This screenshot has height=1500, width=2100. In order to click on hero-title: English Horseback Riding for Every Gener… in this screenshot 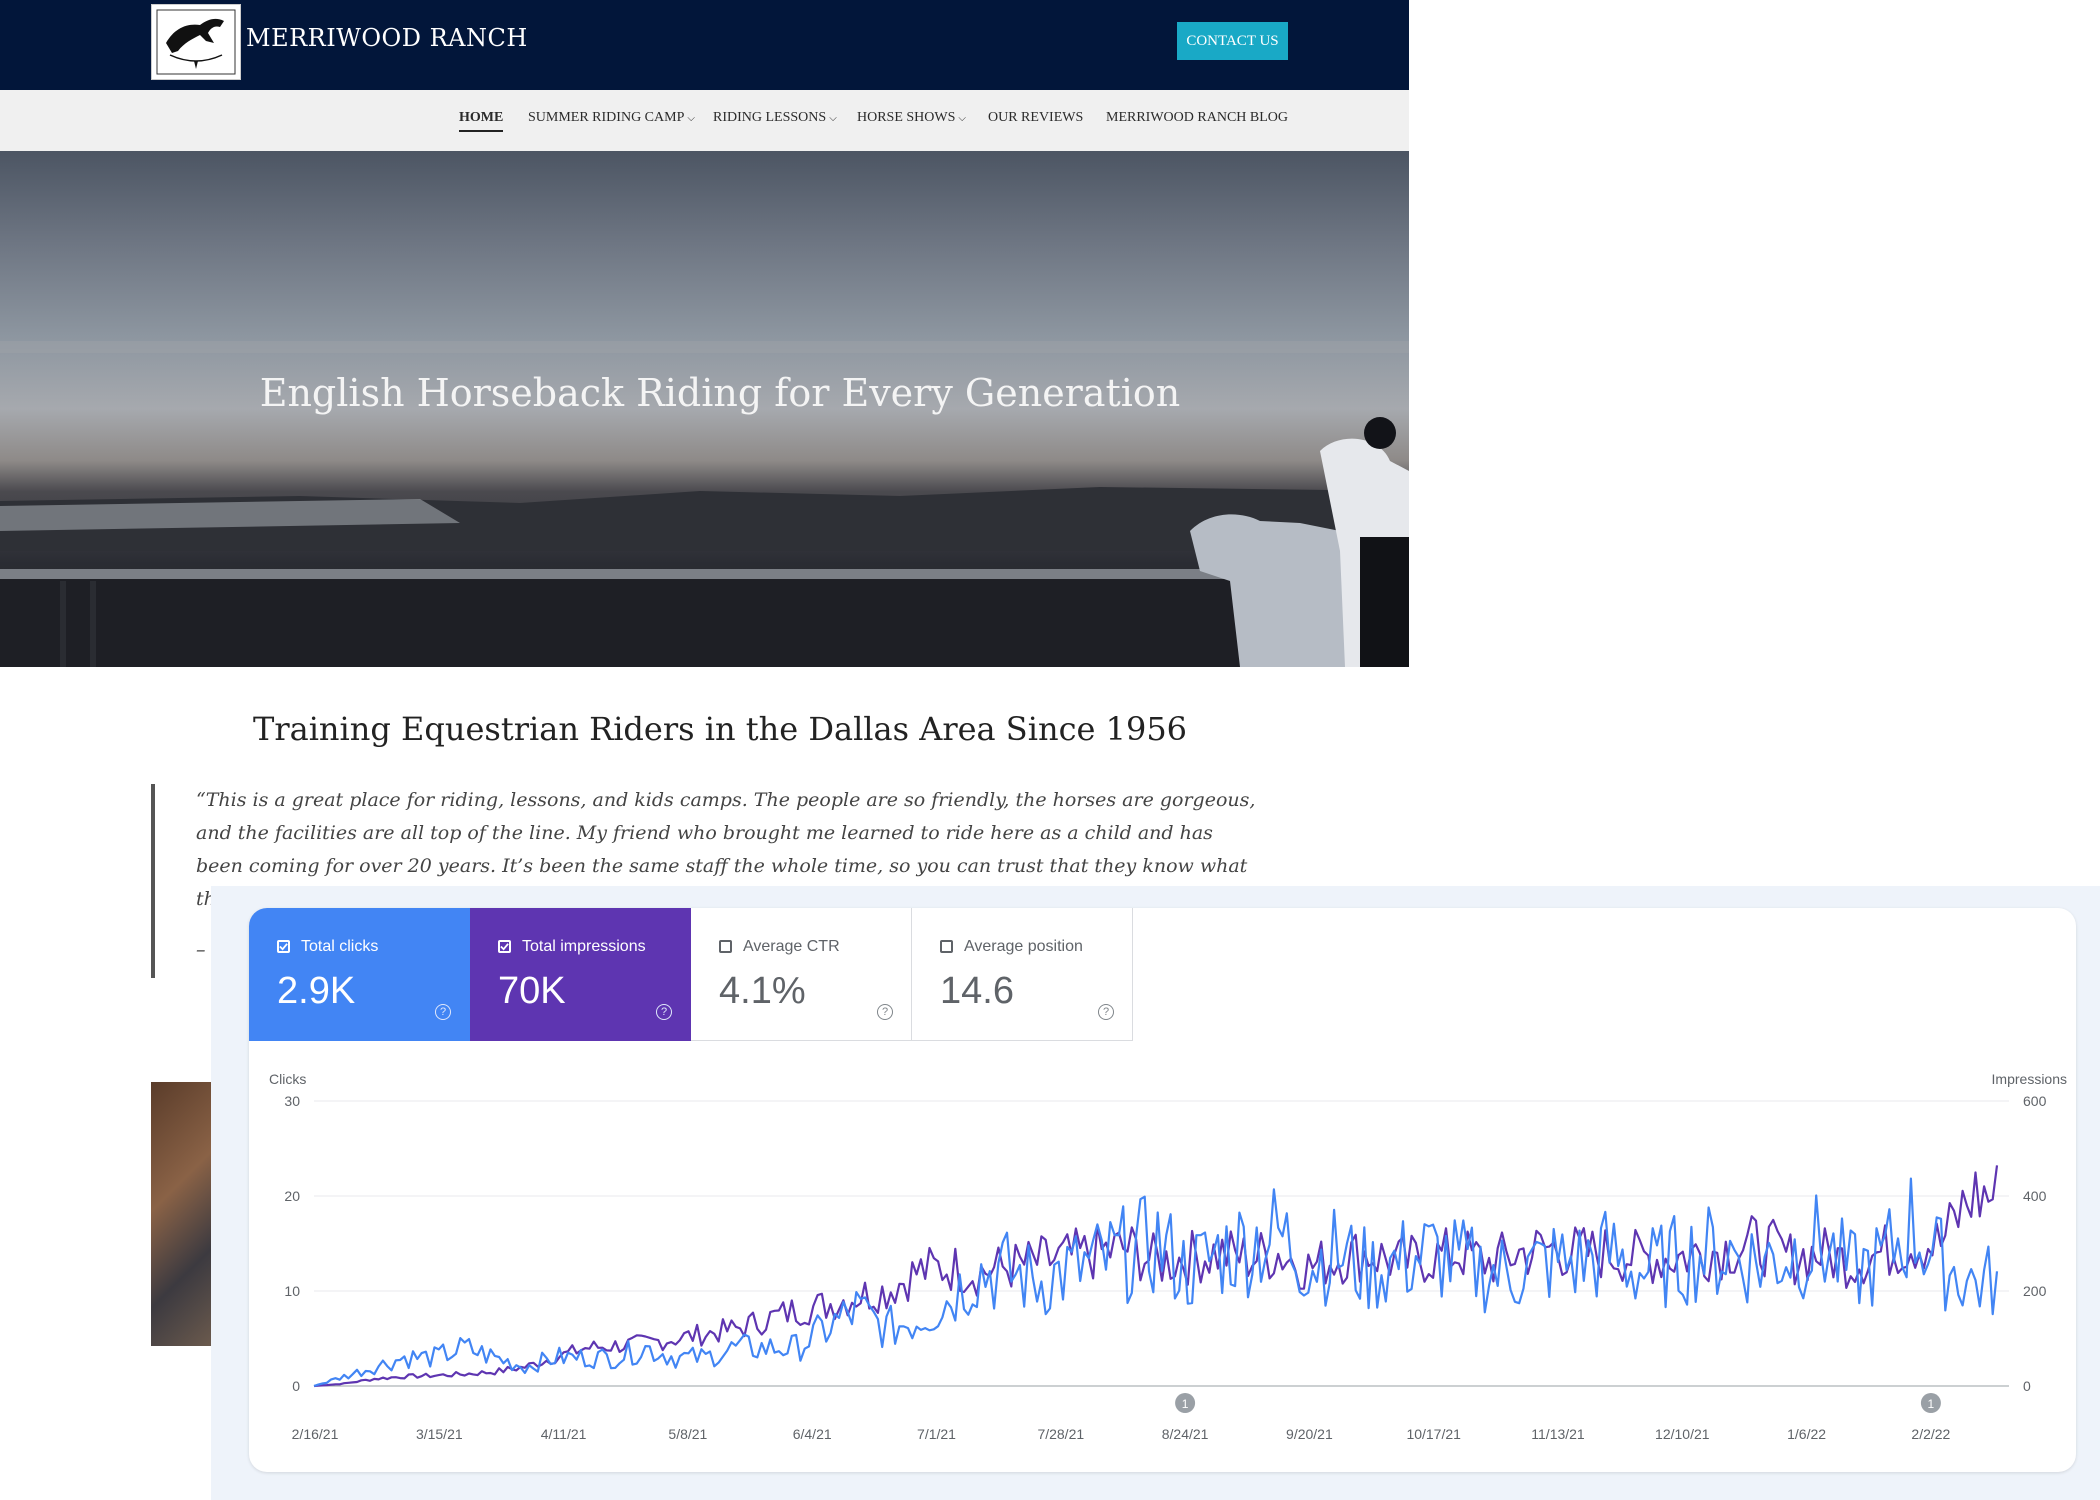, I will do `click(720, 393)`.